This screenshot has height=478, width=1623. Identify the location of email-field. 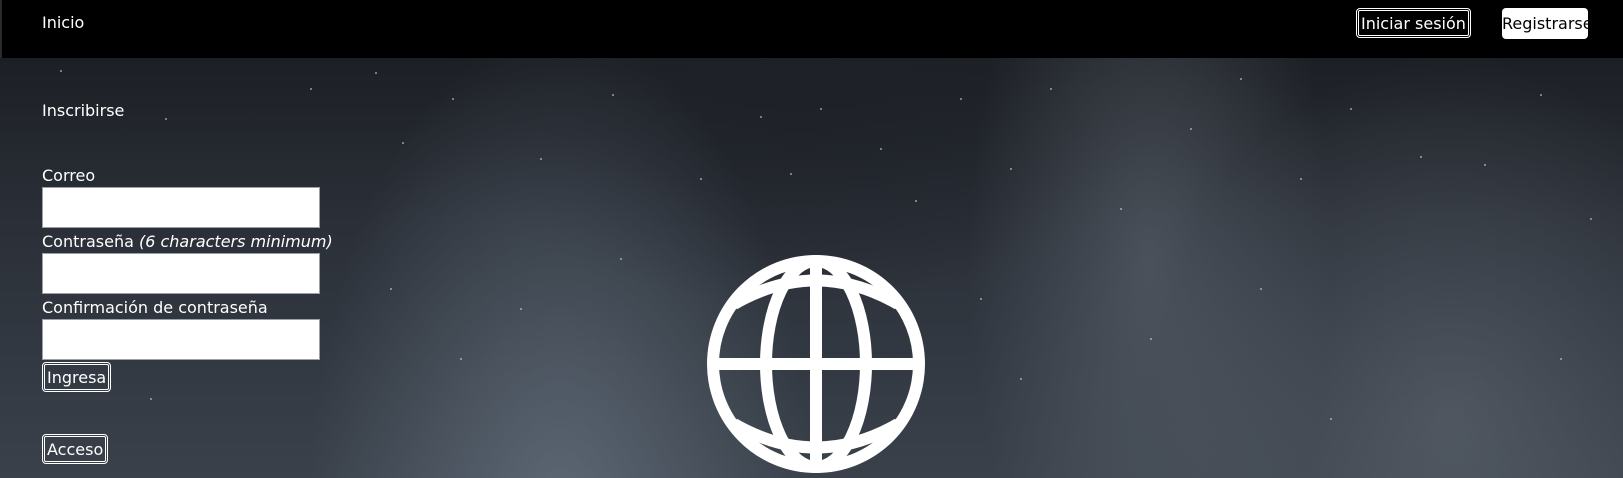
(181, 207).